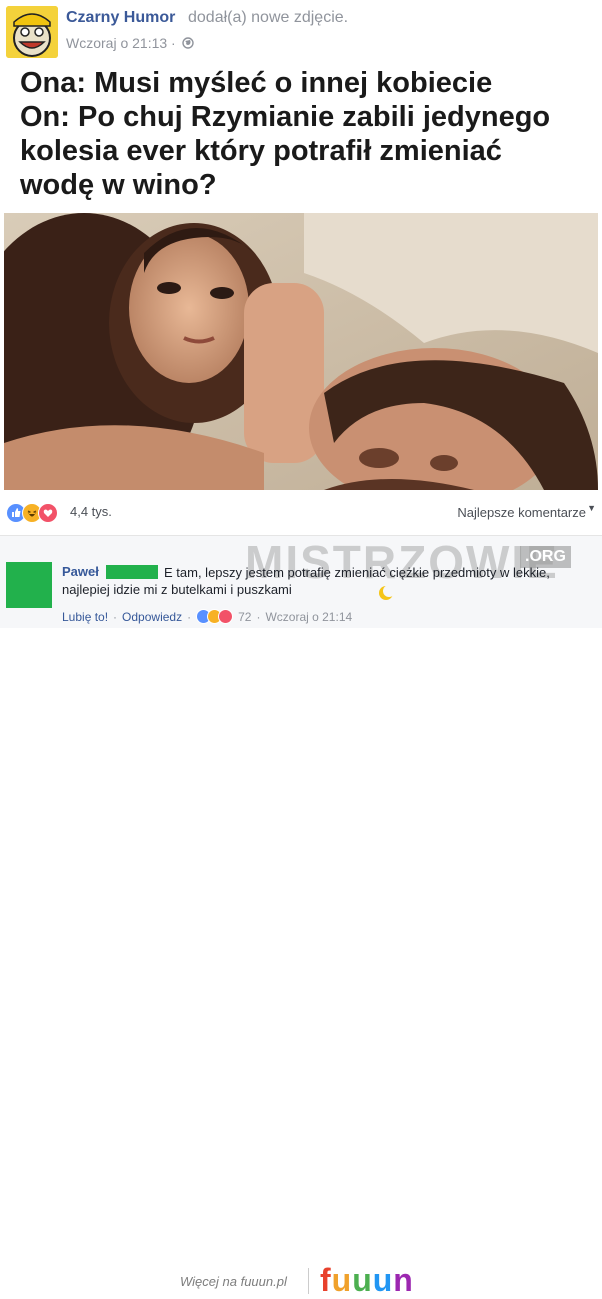 Image resolution: width=602 pixels, height=1299 pixels. What do you see at coordinates (188, 43) in the screenshot?
I see `globe-icon` at bounding box center [188, 43].